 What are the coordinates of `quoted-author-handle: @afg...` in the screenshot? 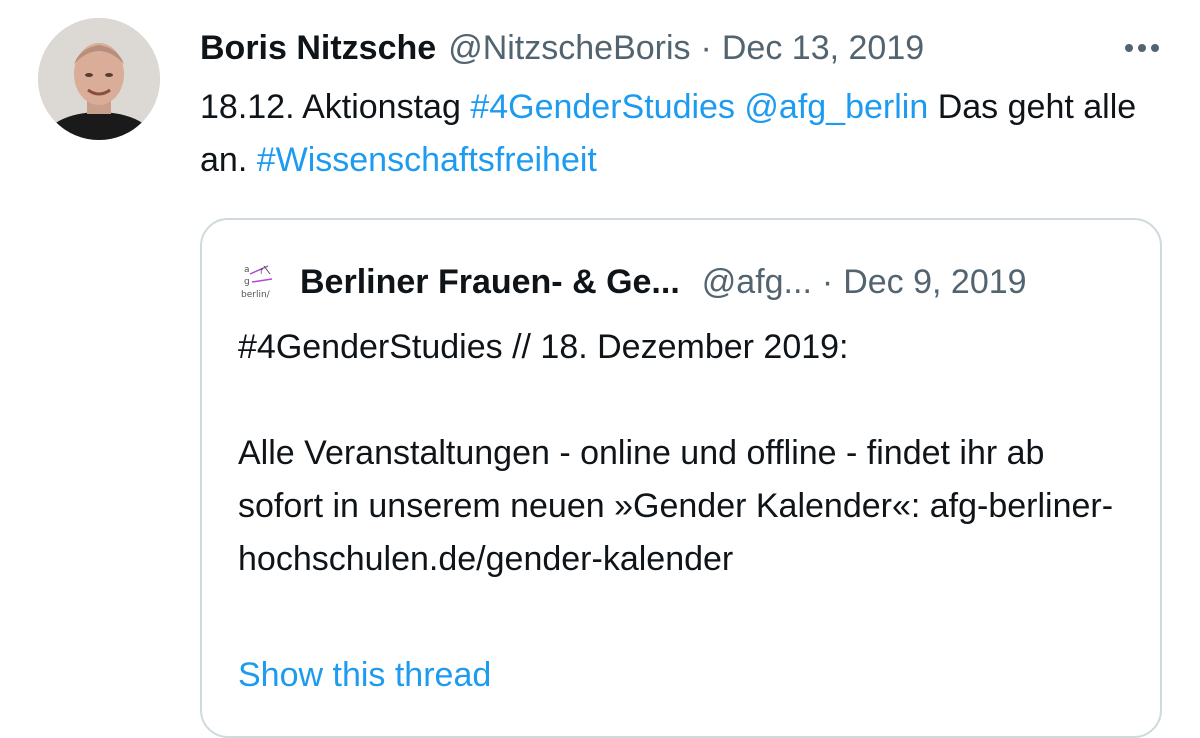 It's located at (757, 282).